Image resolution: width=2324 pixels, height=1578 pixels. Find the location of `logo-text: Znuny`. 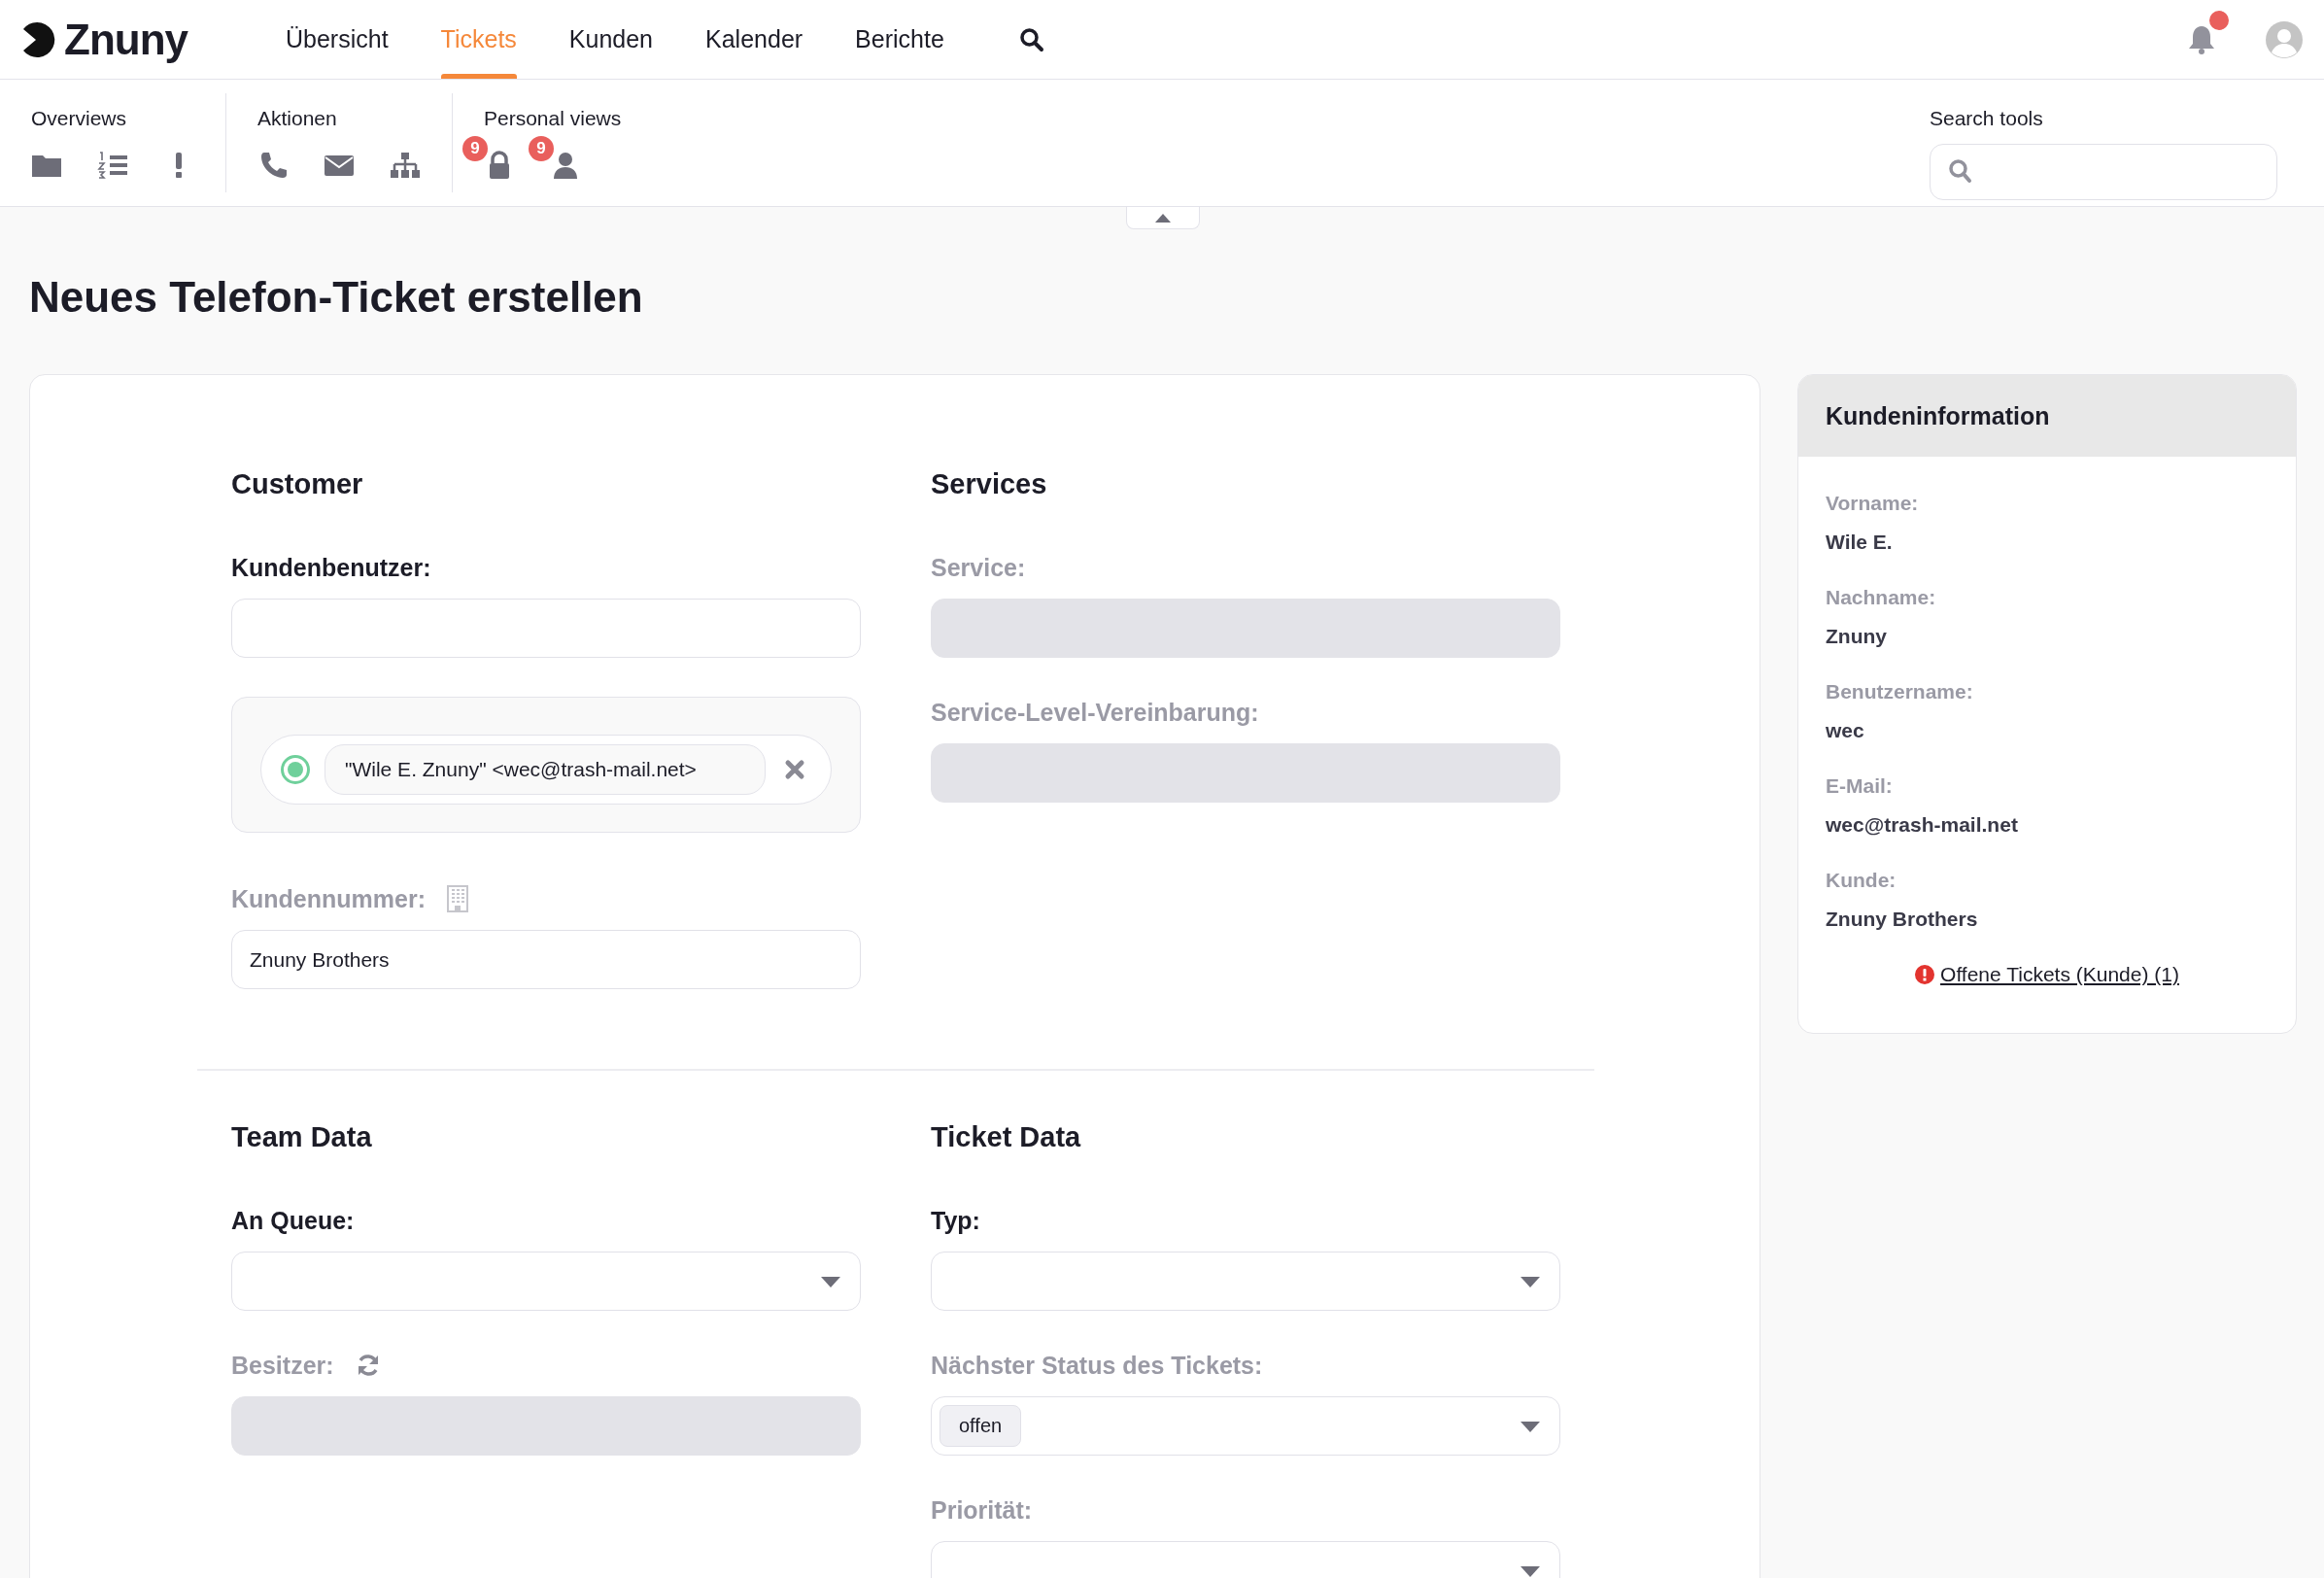

logo-text: Znuny is located at coordinates (126, 39).